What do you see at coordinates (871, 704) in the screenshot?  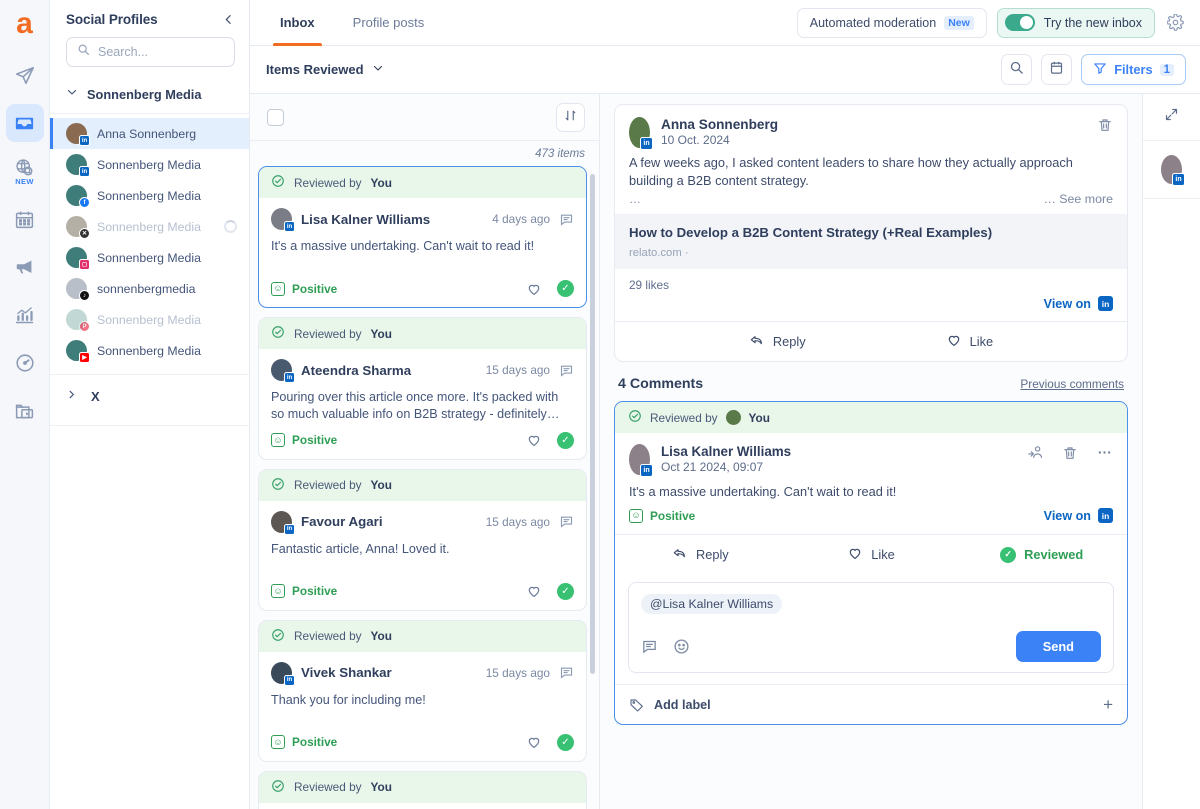 I see `add-label-row: Add label +` at bounding box center [871, 704].